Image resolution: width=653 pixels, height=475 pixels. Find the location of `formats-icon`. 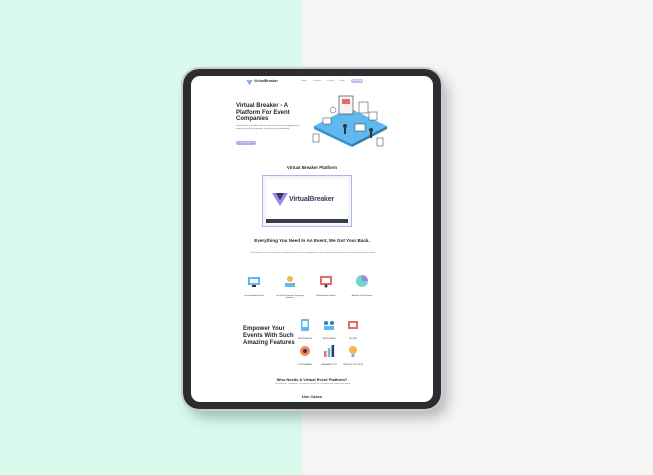

formats-icon is located at coordinates (326, 282).